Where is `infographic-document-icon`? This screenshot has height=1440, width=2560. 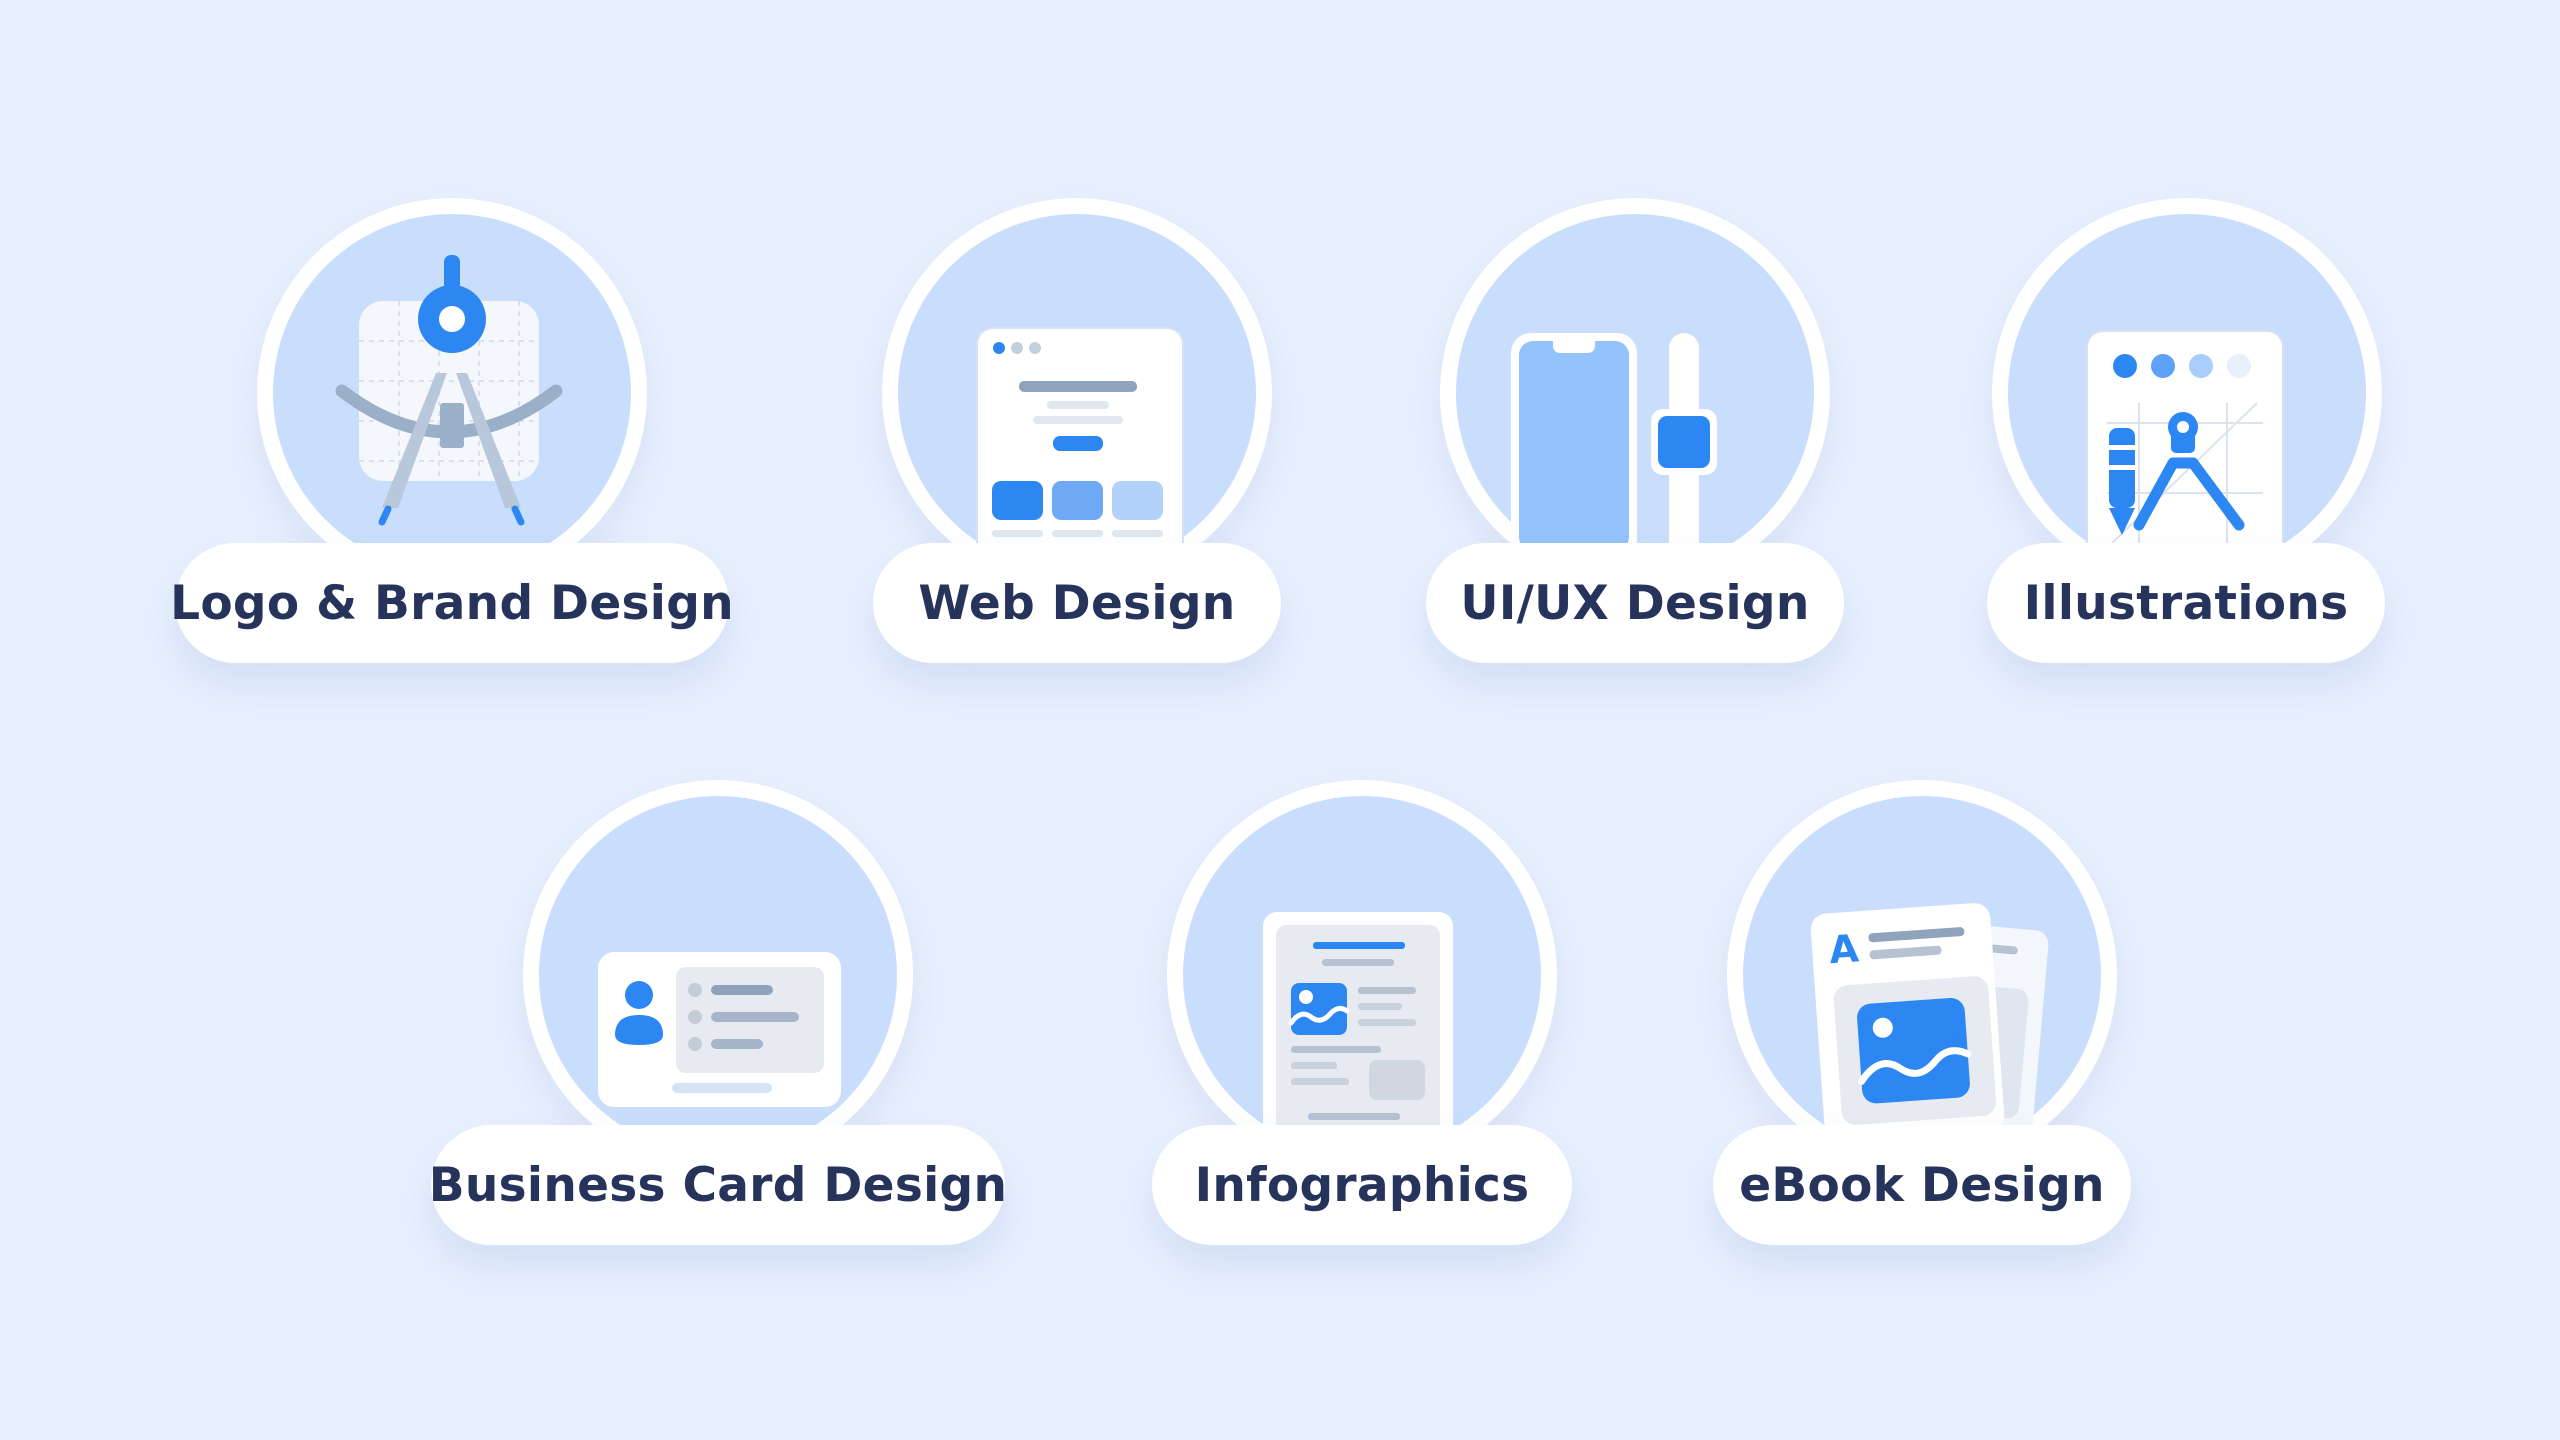 infographic-document-icon is located at coordinates (1358, 1031).